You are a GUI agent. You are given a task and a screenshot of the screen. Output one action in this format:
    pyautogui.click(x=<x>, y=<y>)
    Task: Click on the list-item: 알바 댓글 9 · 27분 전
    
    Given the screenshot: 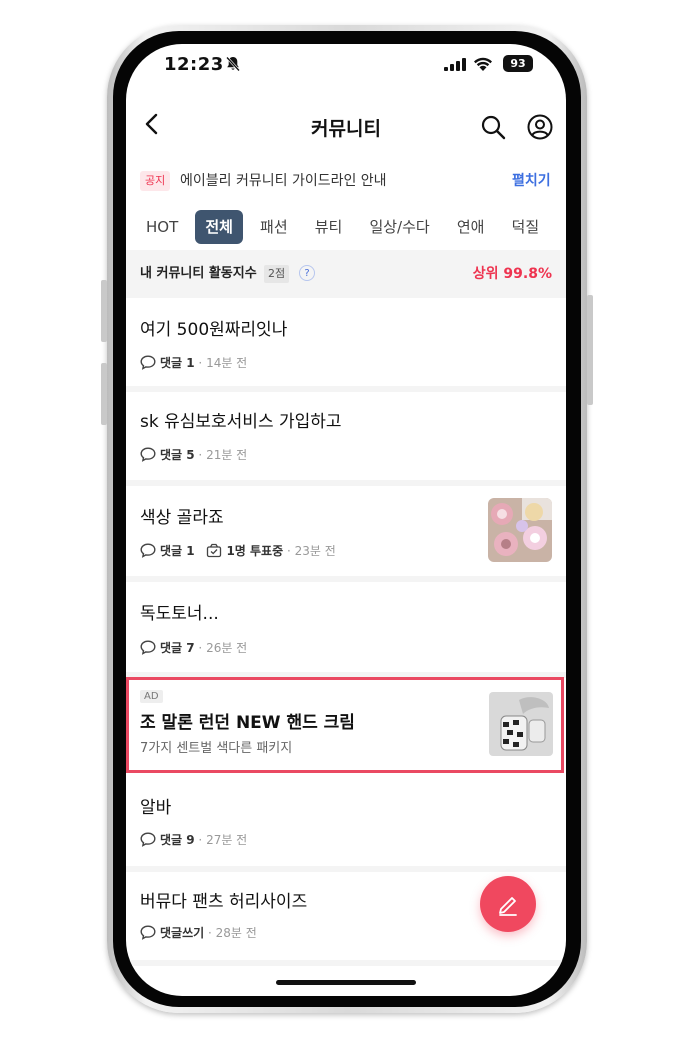 What is the action you would take?
    pyautogui.click(x=346, y=824)
    